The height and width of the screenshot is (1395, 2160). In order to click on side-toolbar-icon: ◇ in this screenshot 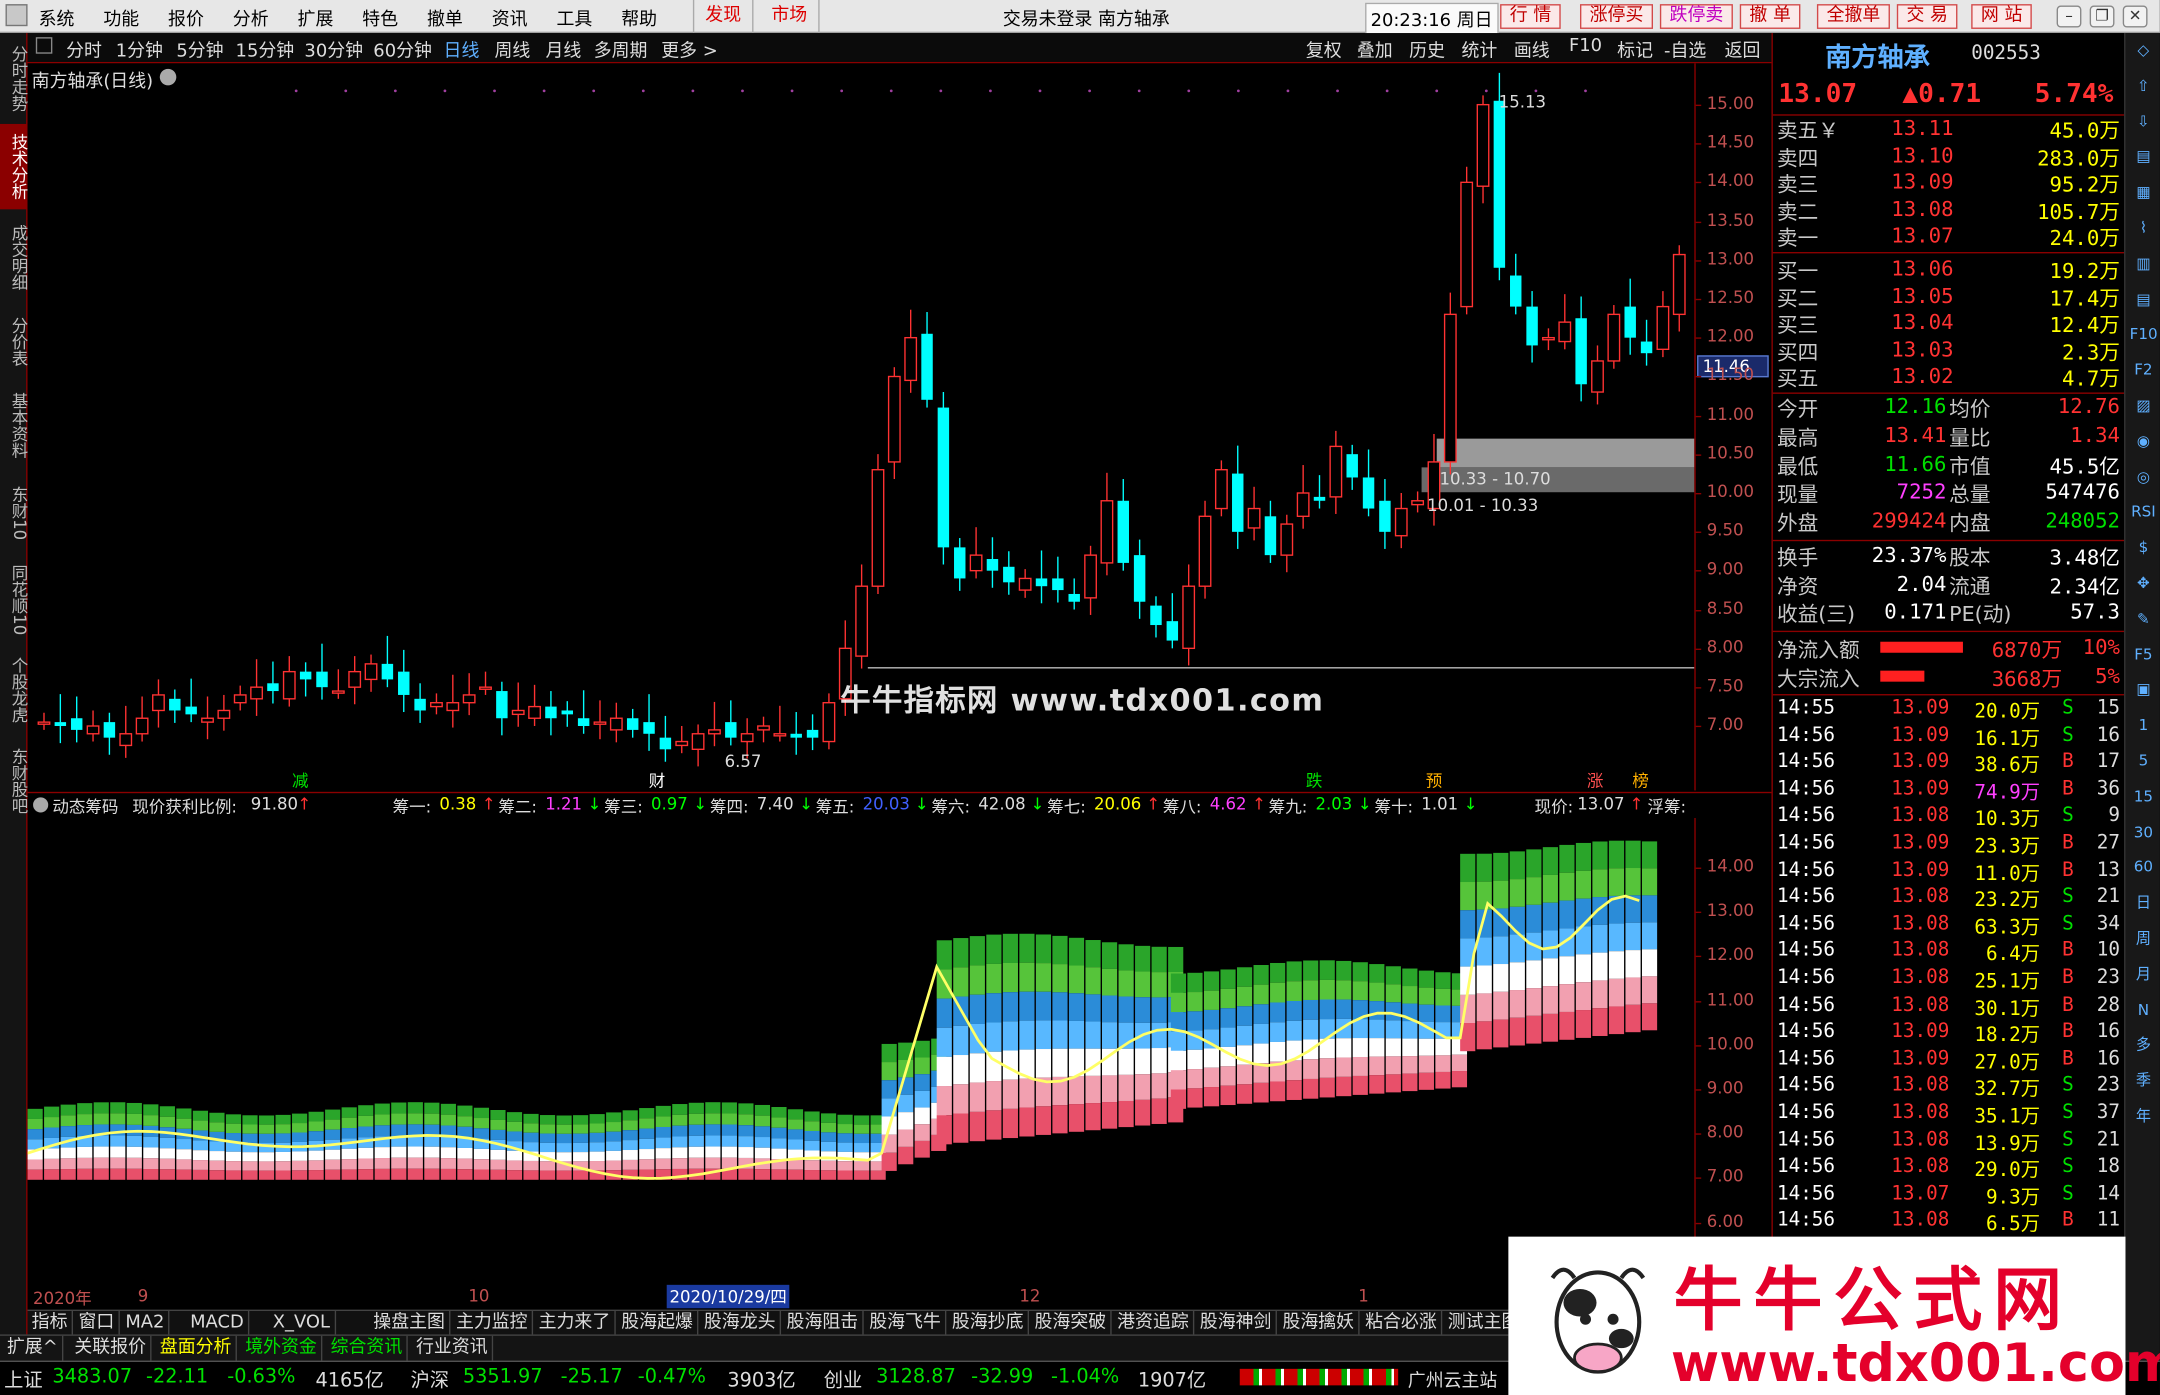, I will do `click(2144, 51)`.